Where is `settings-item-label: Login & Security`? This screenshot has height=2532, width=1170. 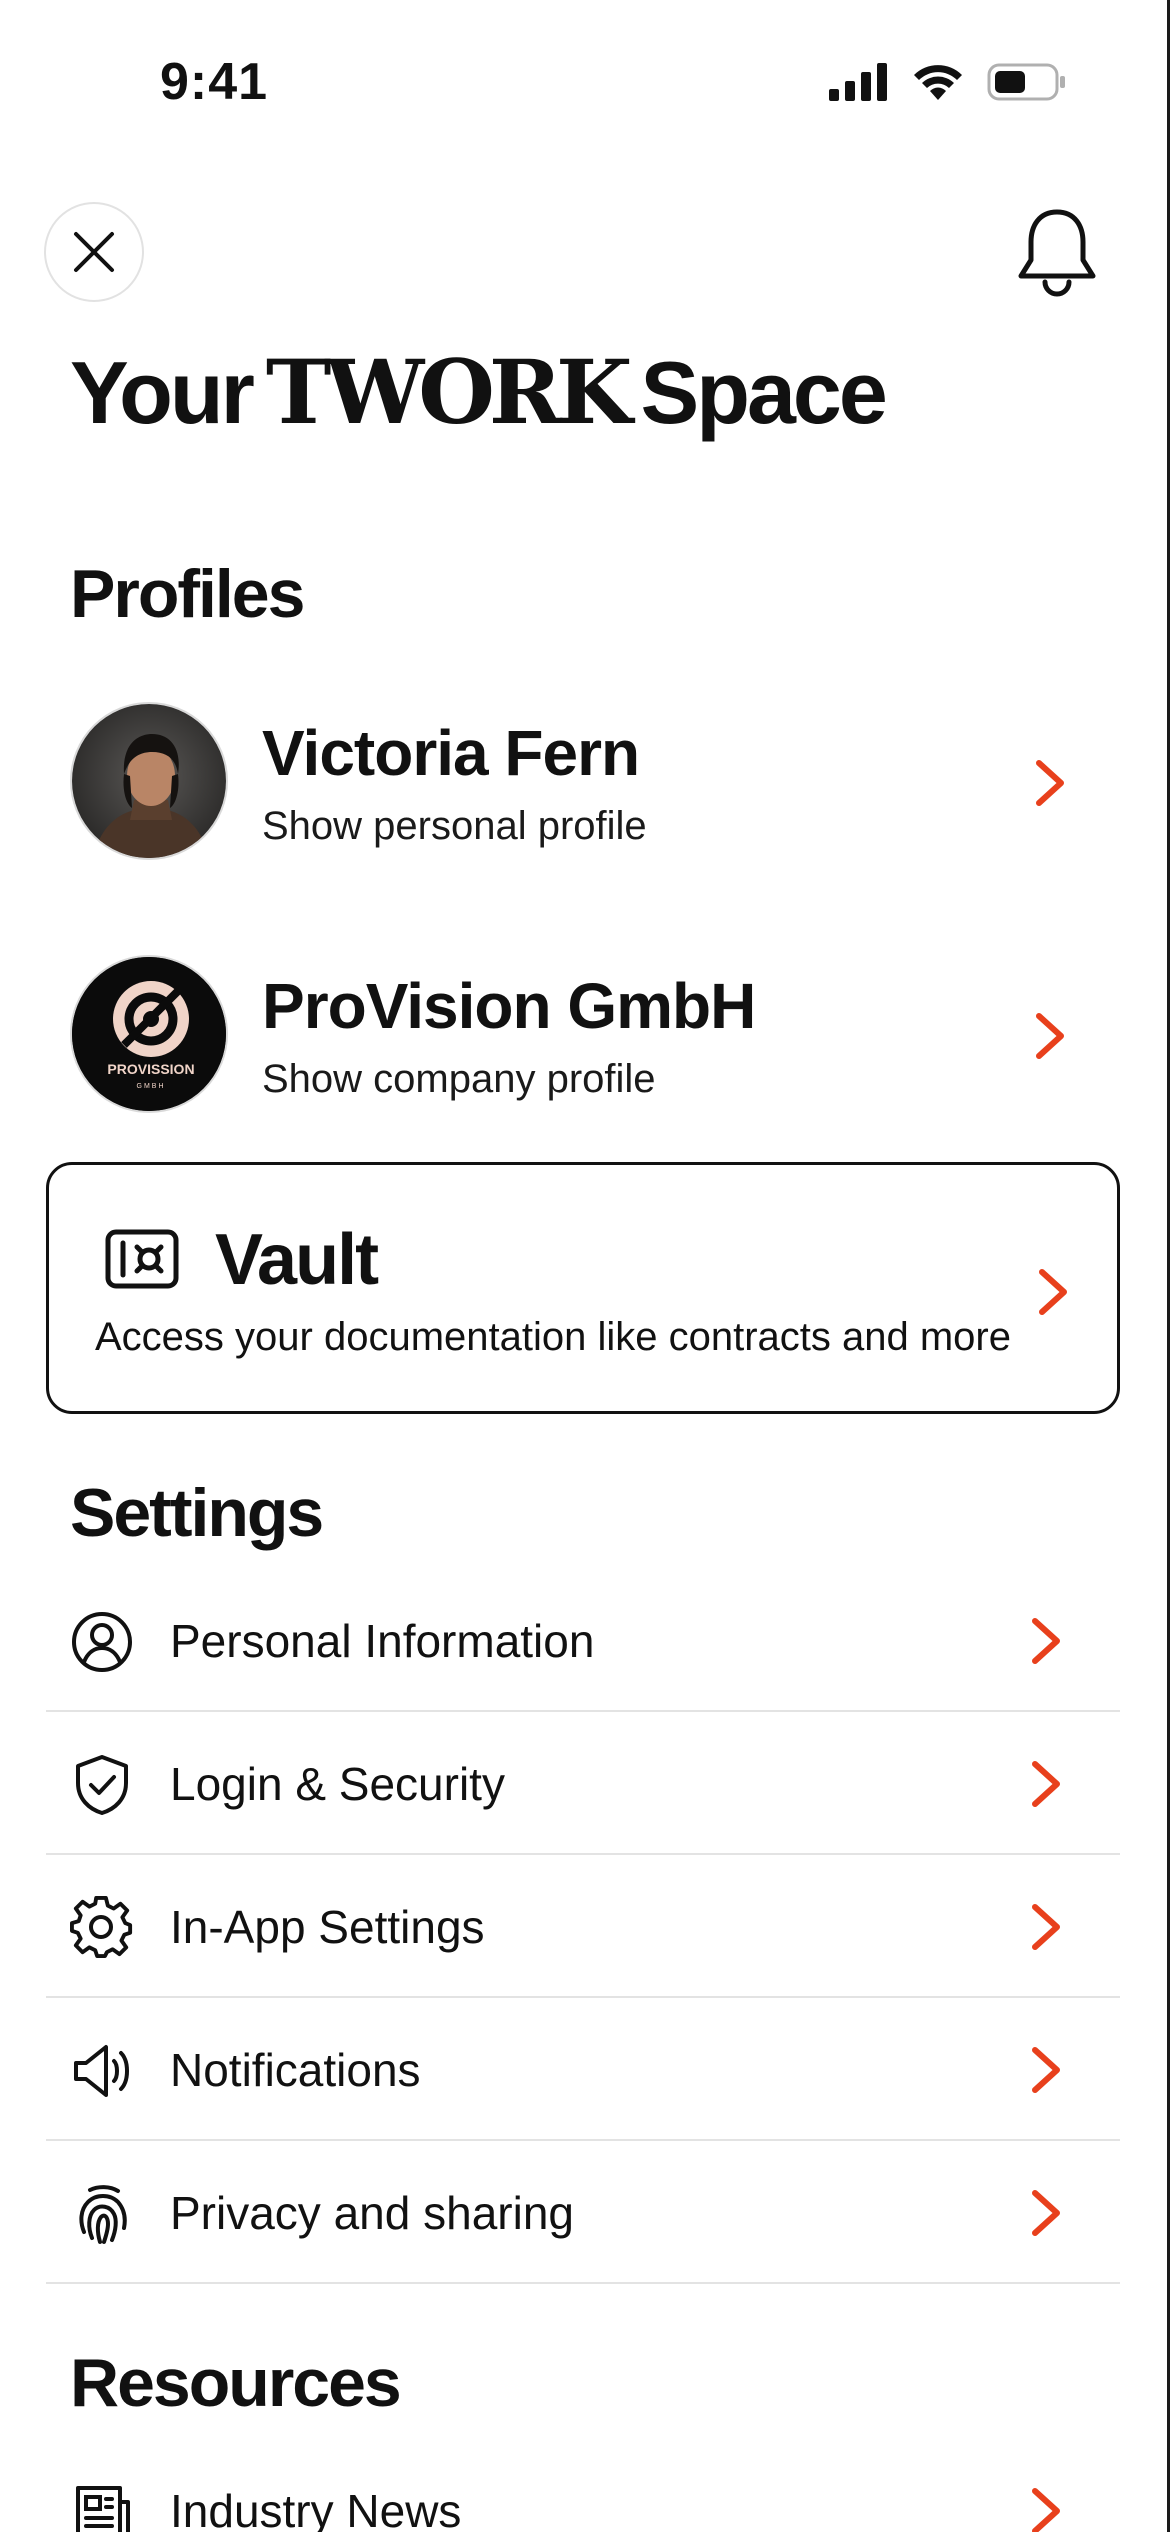 settings-item-label: Login & Security is located at coordinates (337, 1784).